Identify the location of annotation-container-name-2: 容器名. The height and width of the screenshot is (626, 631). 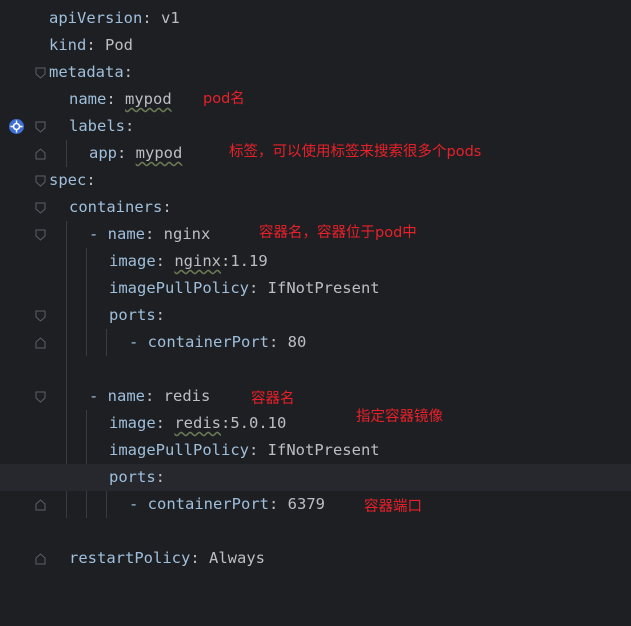
(273, 399).